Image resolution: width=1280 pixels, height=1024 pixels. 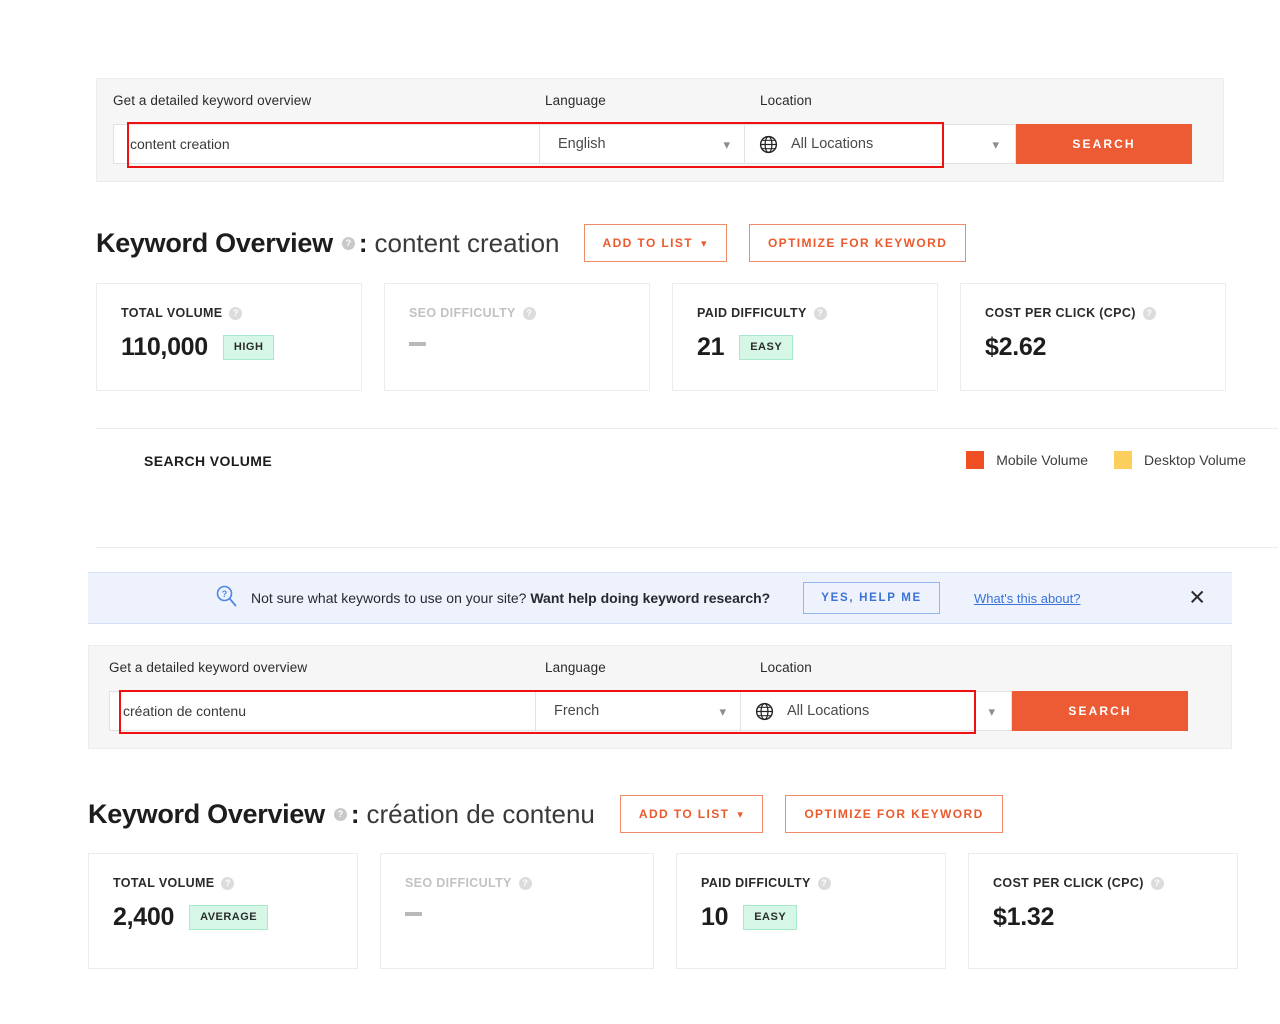 What do you see at coordinates (642, 144) in the screenshot?
I see `language-select: English ▾` at bounding box center [642, 144].